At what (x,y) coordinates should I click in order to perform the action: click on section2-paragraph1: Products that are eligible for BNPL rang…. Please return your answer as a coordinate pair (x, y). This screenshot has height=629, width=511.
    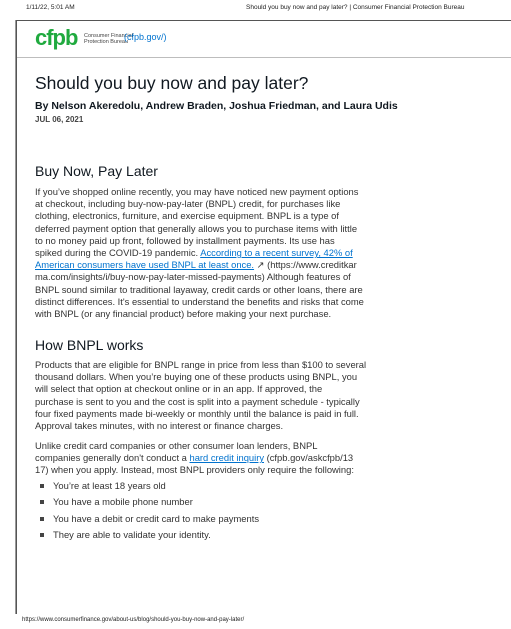
    Looking at the image, I should click on (273, 395).